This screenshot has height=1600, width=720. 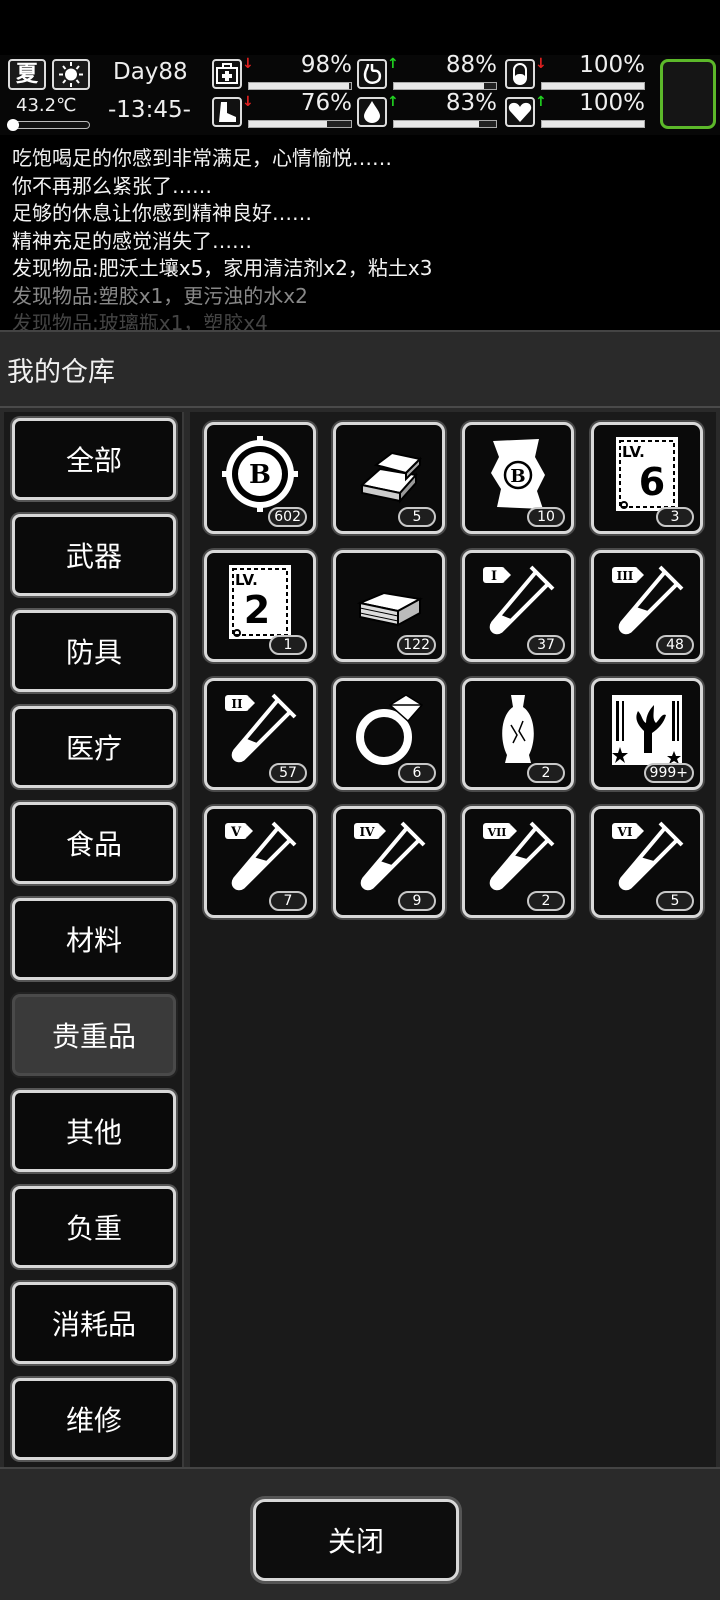 What do you see at coordinates (427, 109) in the screenshot?
I see `stat-thirst: ↑ 83%` at bounding box center [427, 109].